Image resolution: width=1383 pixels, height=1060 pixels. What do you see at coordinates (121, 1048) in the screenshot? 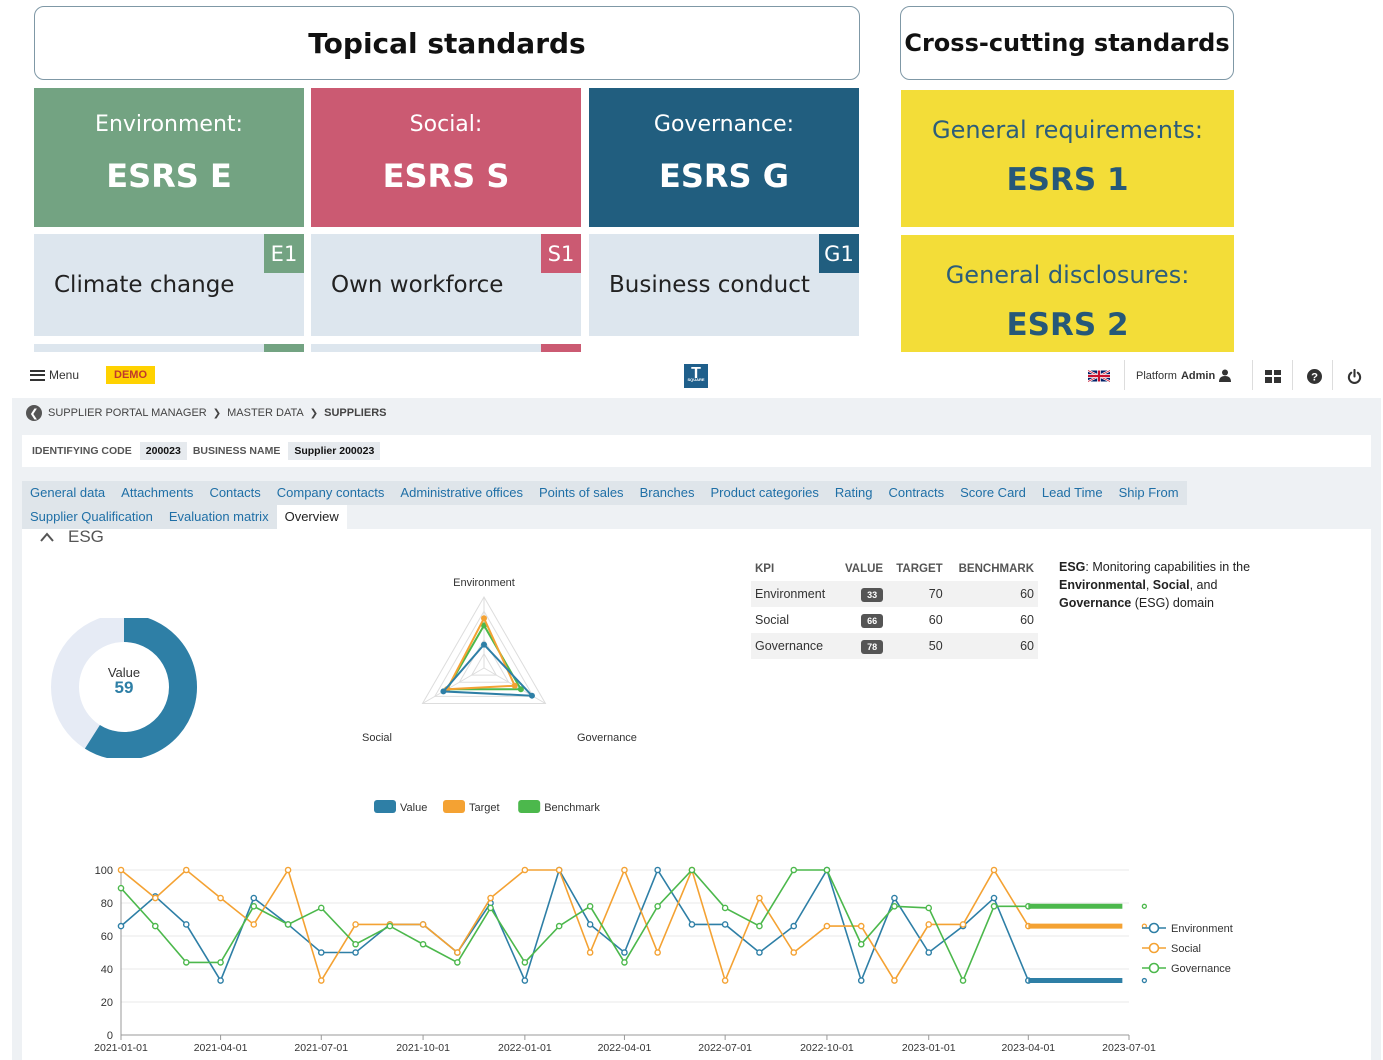
I see `x-tick-label: 2021-01-01` at bounding box center [121, 1048].